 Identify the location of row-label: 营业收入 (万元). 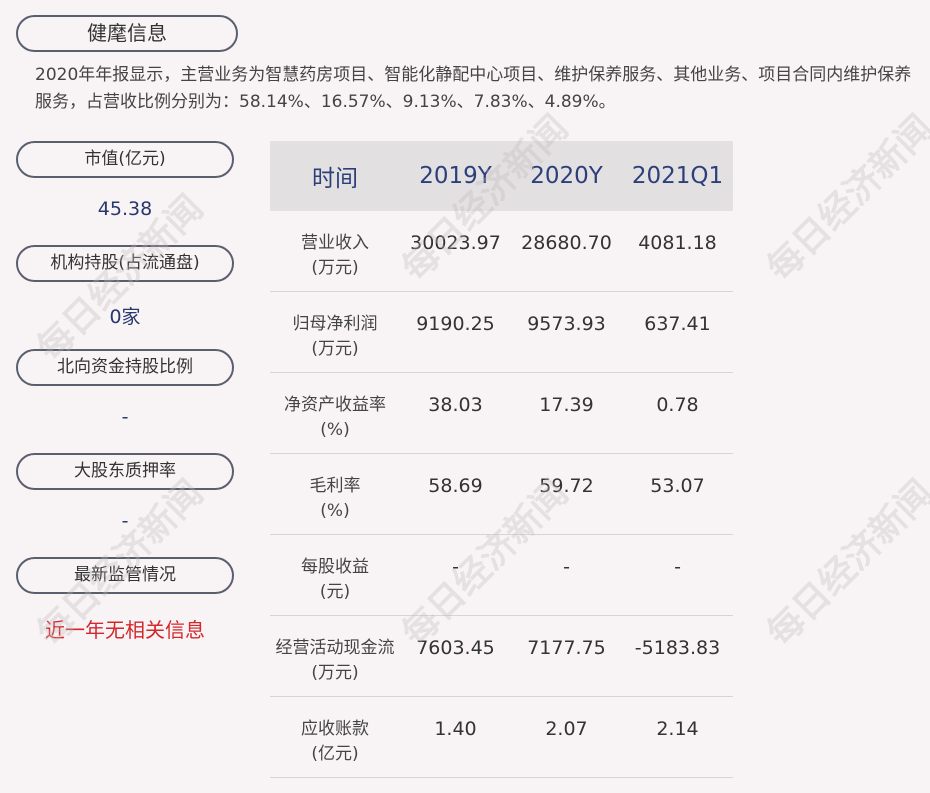
(335, 255).